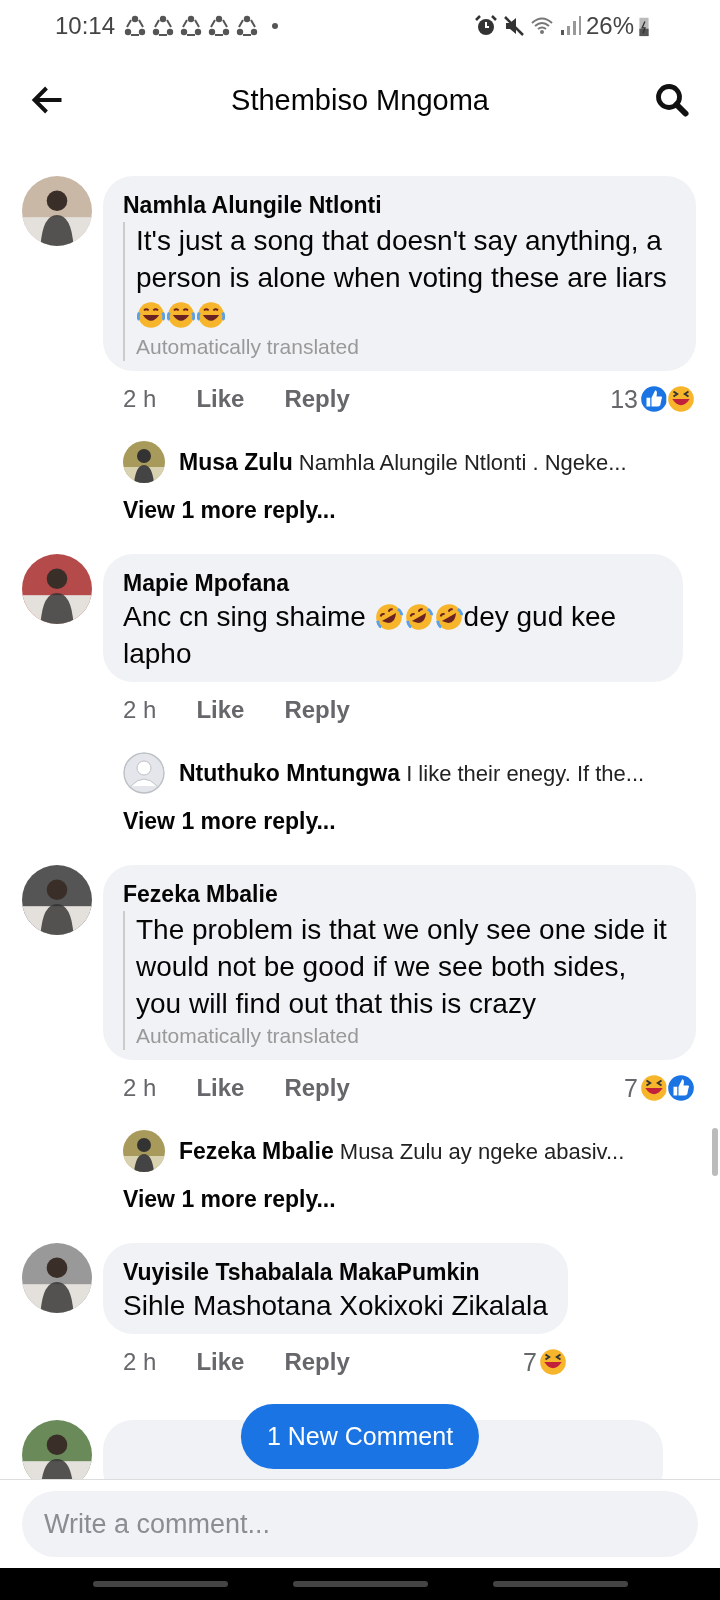  What do you see at coordinates (624, 399) in the screenshot?
I see `reaction-count: 13` at bounding box center [624, 399].